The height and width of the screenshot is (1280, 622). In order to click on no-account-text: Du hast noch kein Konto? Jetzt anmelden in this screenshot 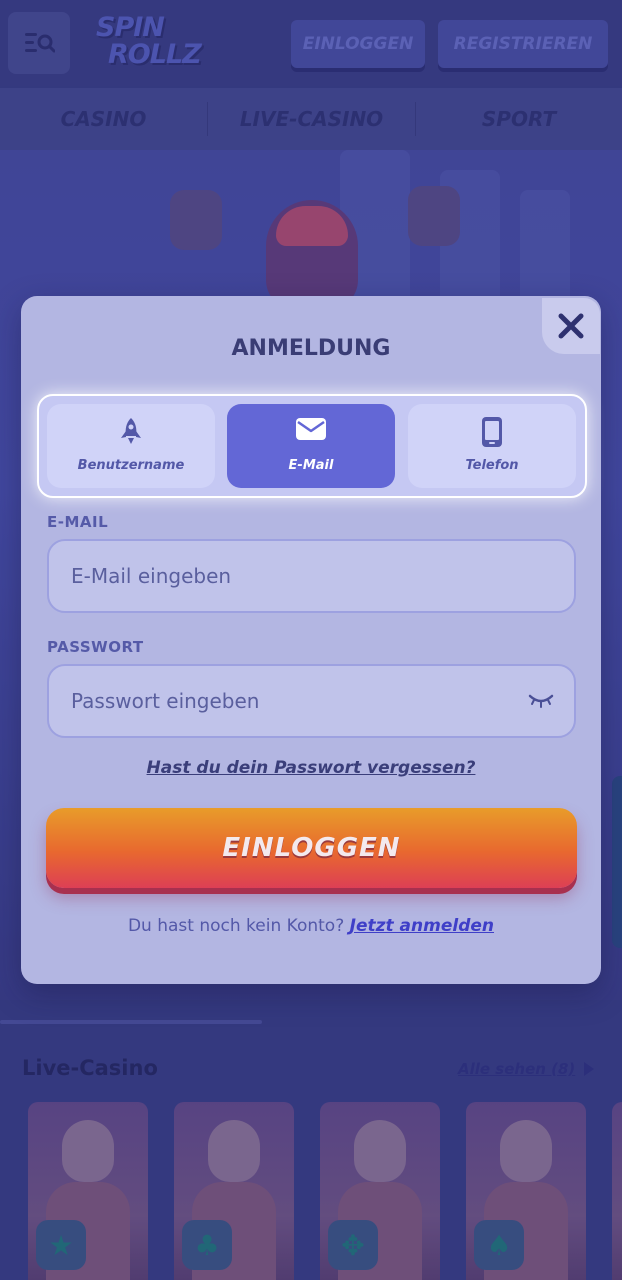, I will do `click(311, 926)`.